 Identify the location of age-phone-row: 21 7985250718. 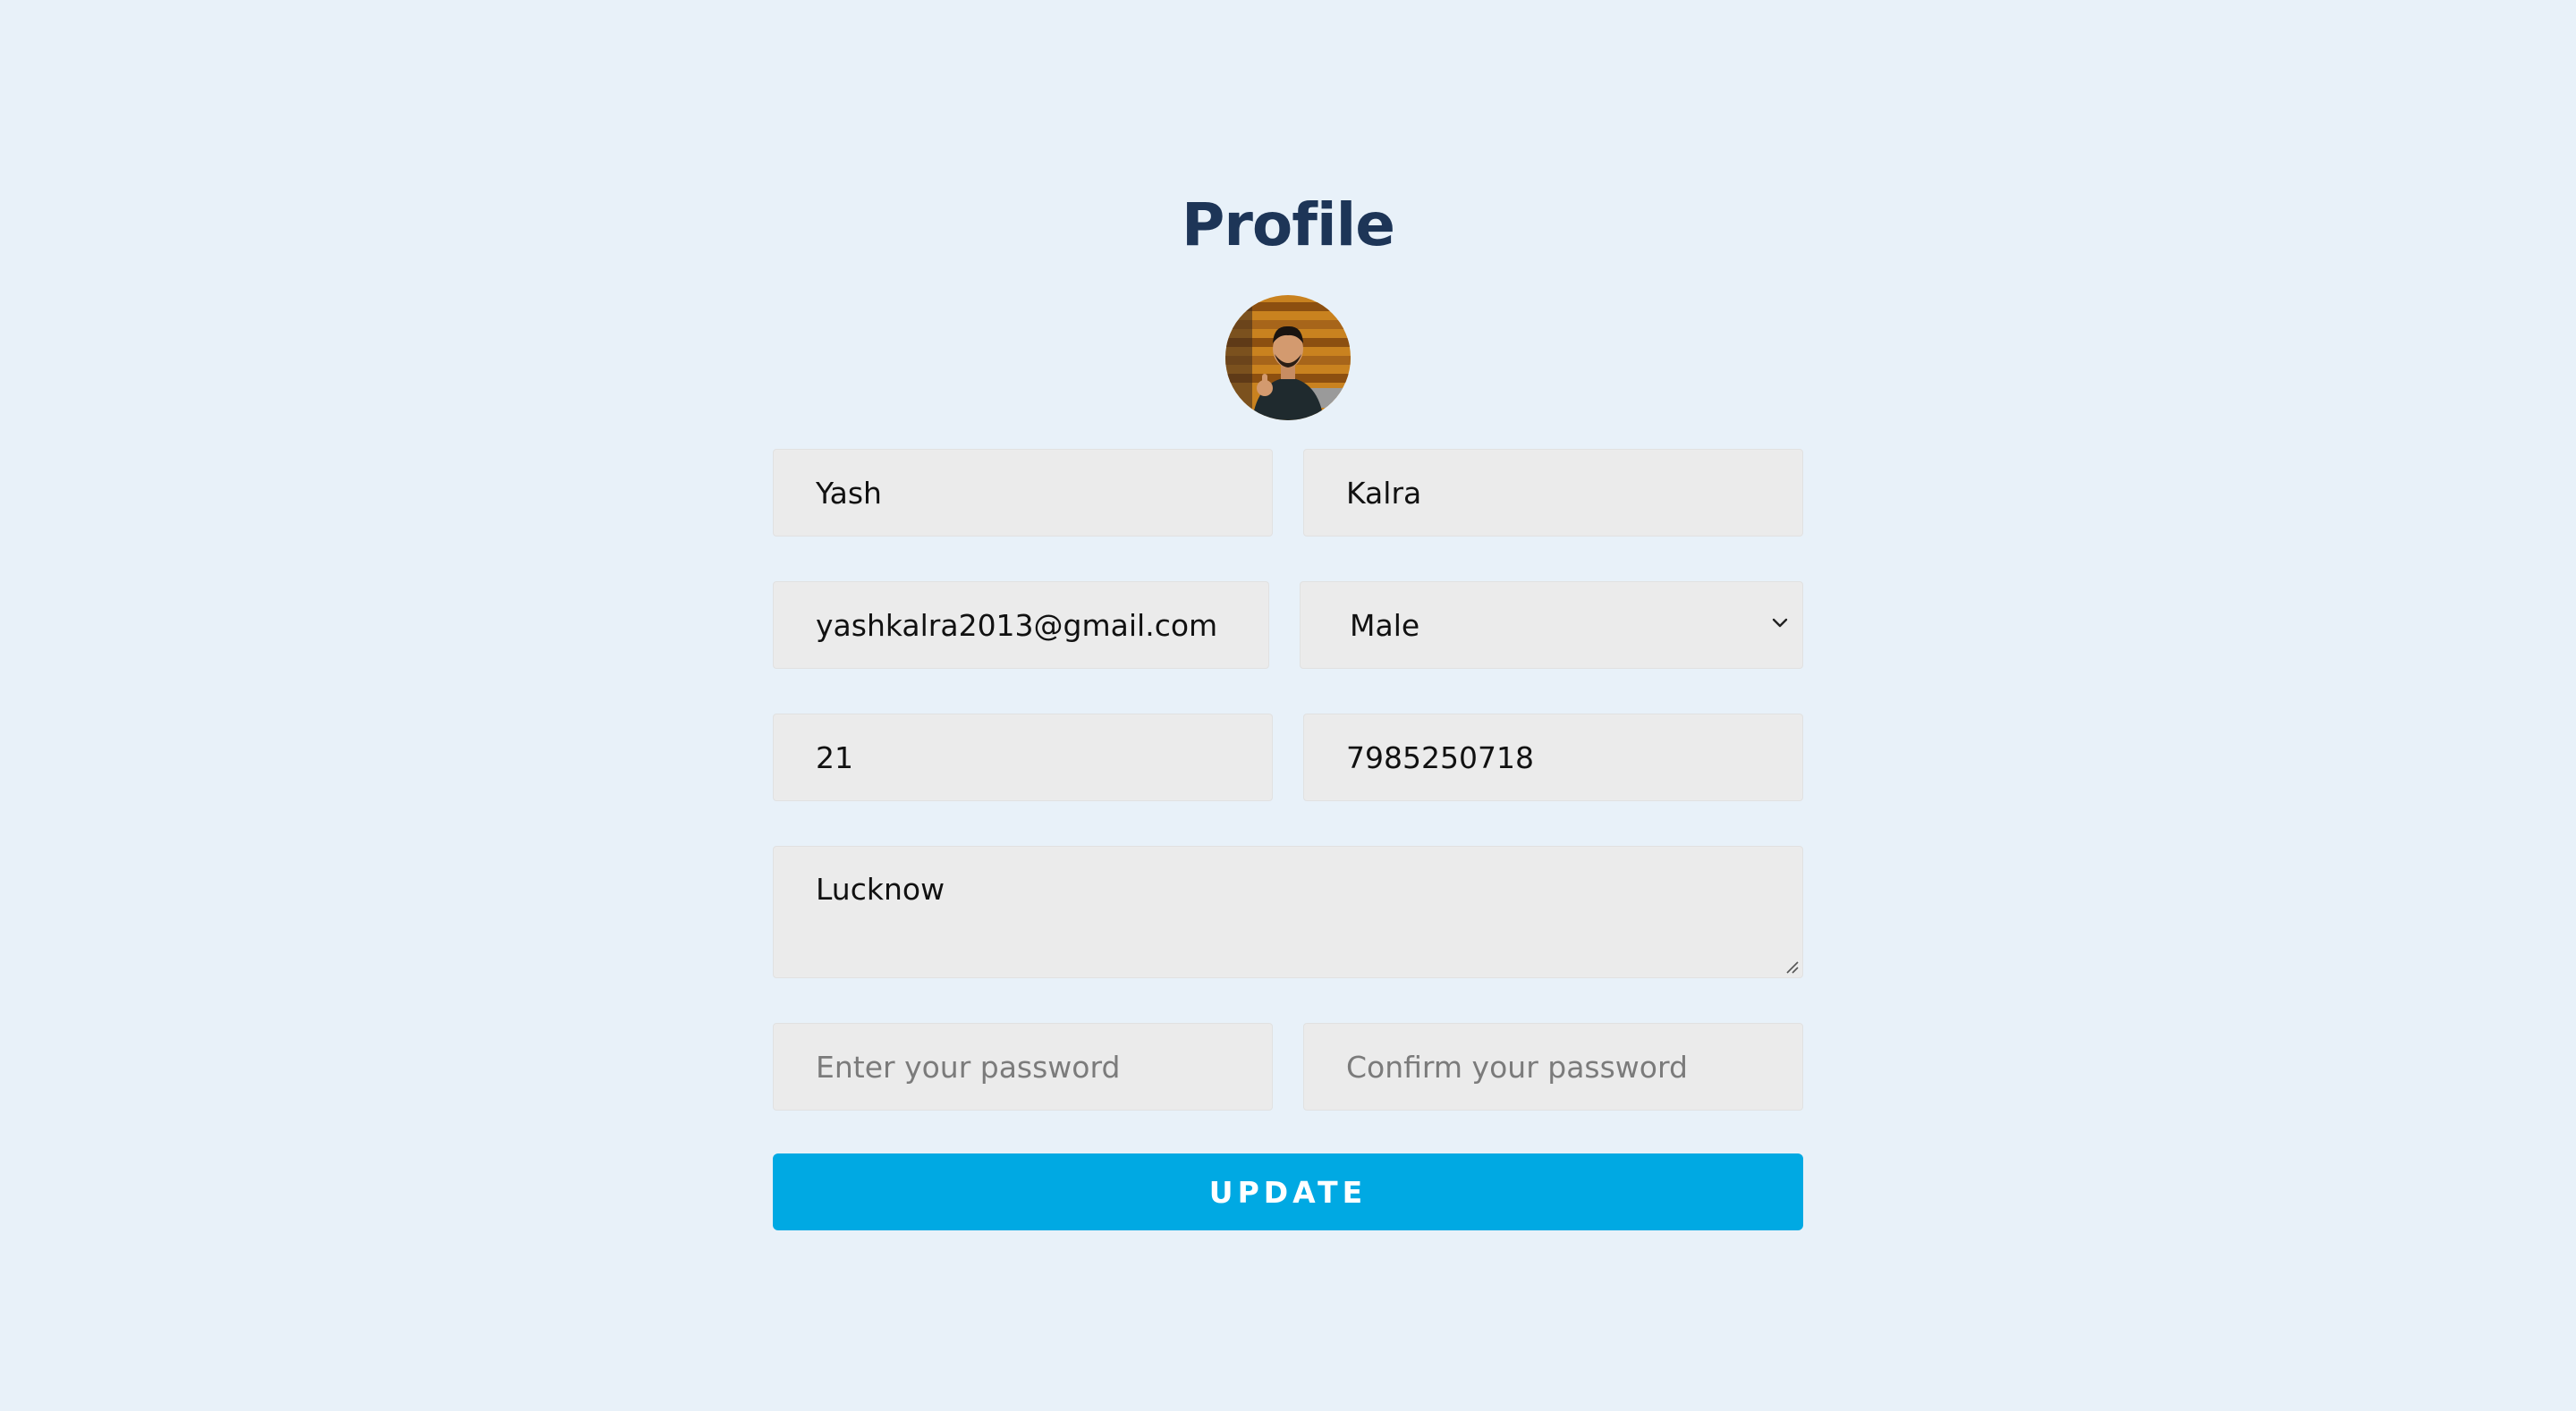
(1288, 758).